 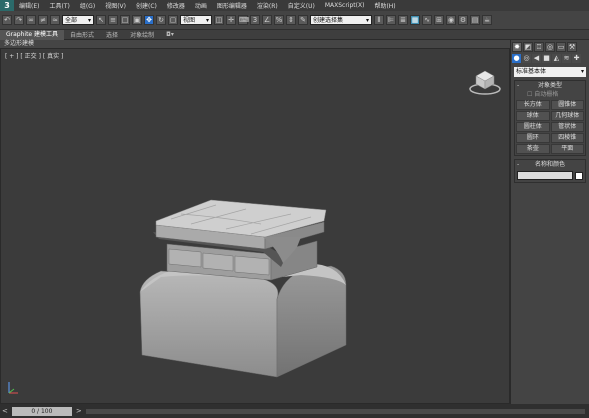 I want to click on timeline-next-icon: >, so click(x=79, y=411).